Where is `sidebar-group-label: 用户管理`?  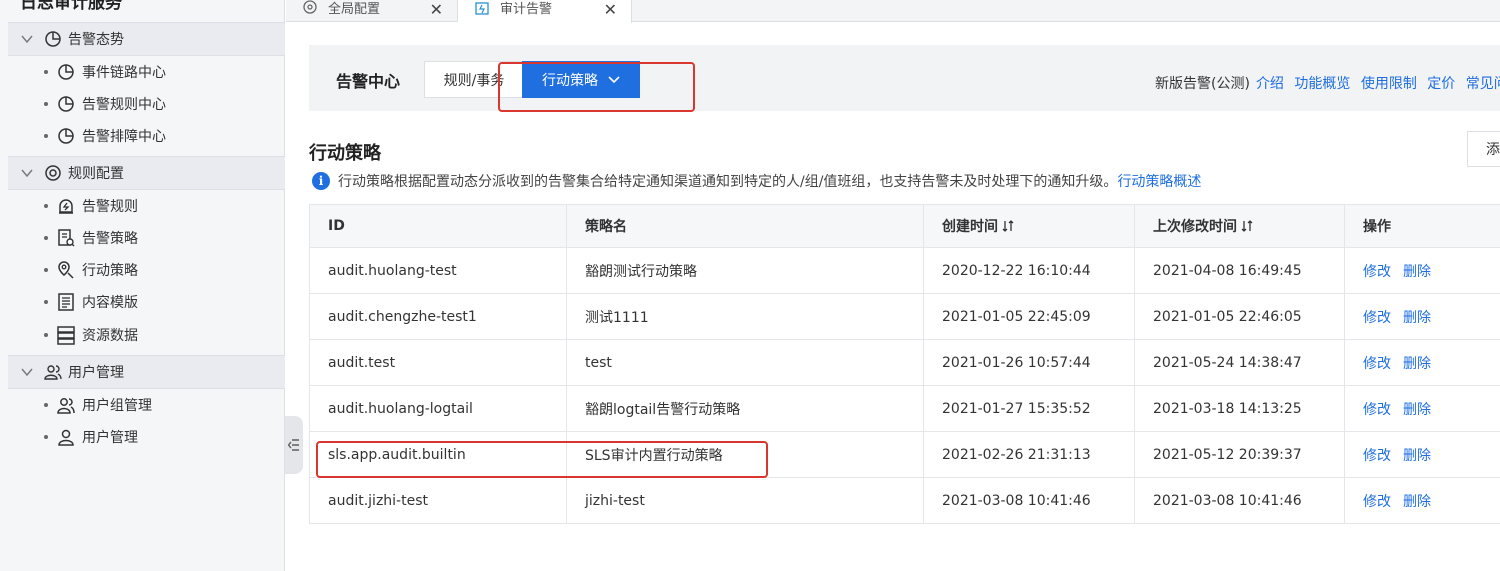 sidebar-group-label: 用户管理 is located at coordinates (96, 373).